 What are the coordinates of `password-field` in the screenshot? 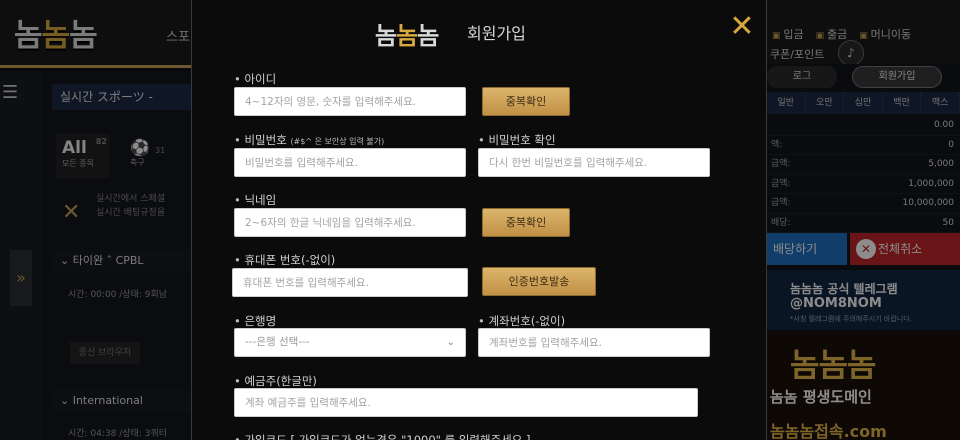 It's located at (350, 162).